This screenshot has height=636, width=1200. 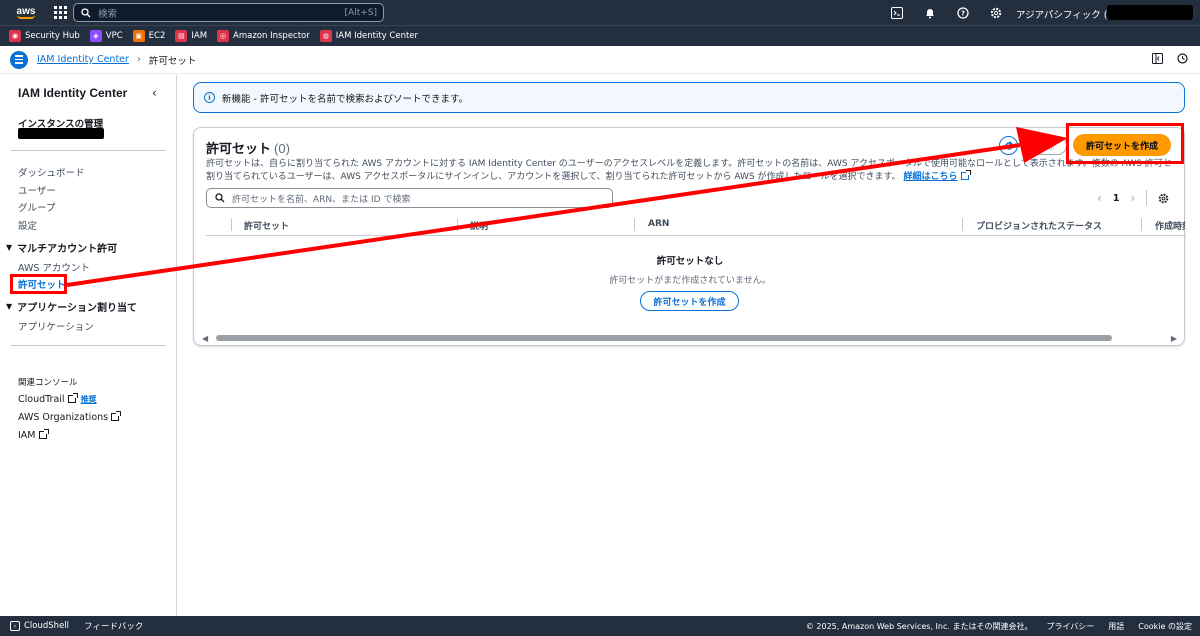 I want to click on global-search-input: 検索 [Alt+S], so click(x=228, y=12).